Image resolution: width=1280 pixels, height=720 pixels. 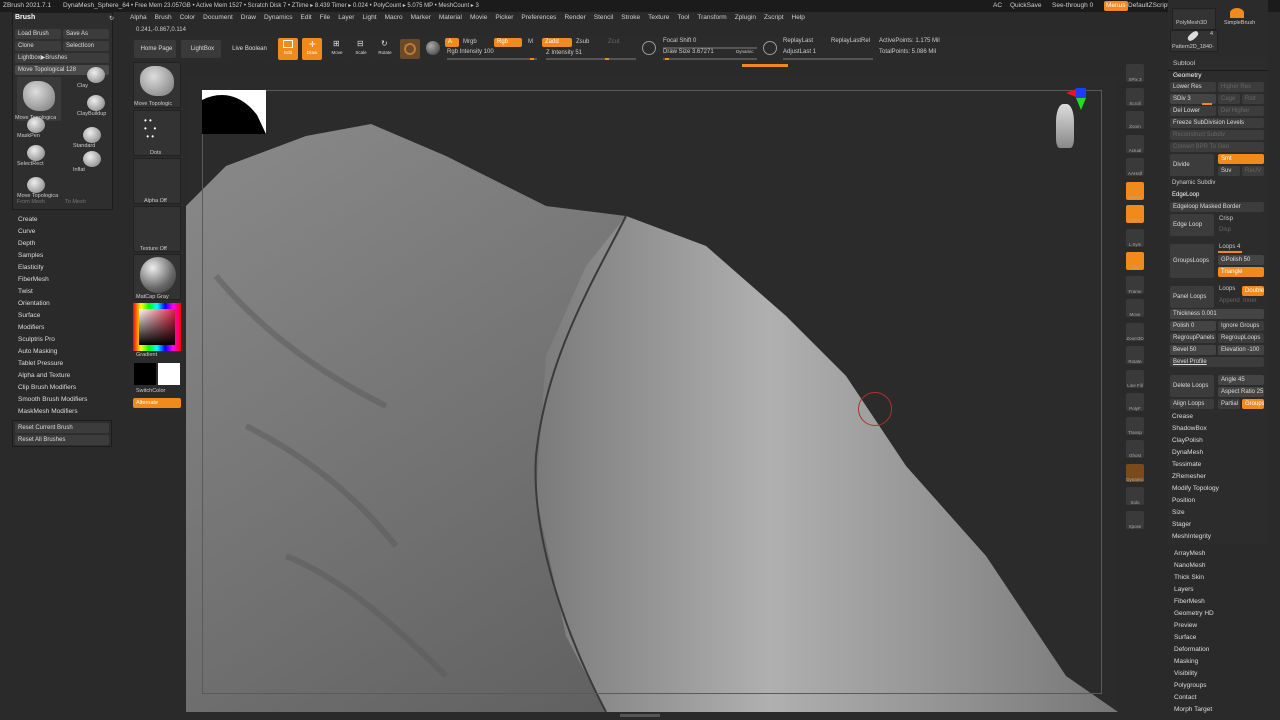 I want to click on replay-last-button: ReplayLast, so click(x=798, y=41).